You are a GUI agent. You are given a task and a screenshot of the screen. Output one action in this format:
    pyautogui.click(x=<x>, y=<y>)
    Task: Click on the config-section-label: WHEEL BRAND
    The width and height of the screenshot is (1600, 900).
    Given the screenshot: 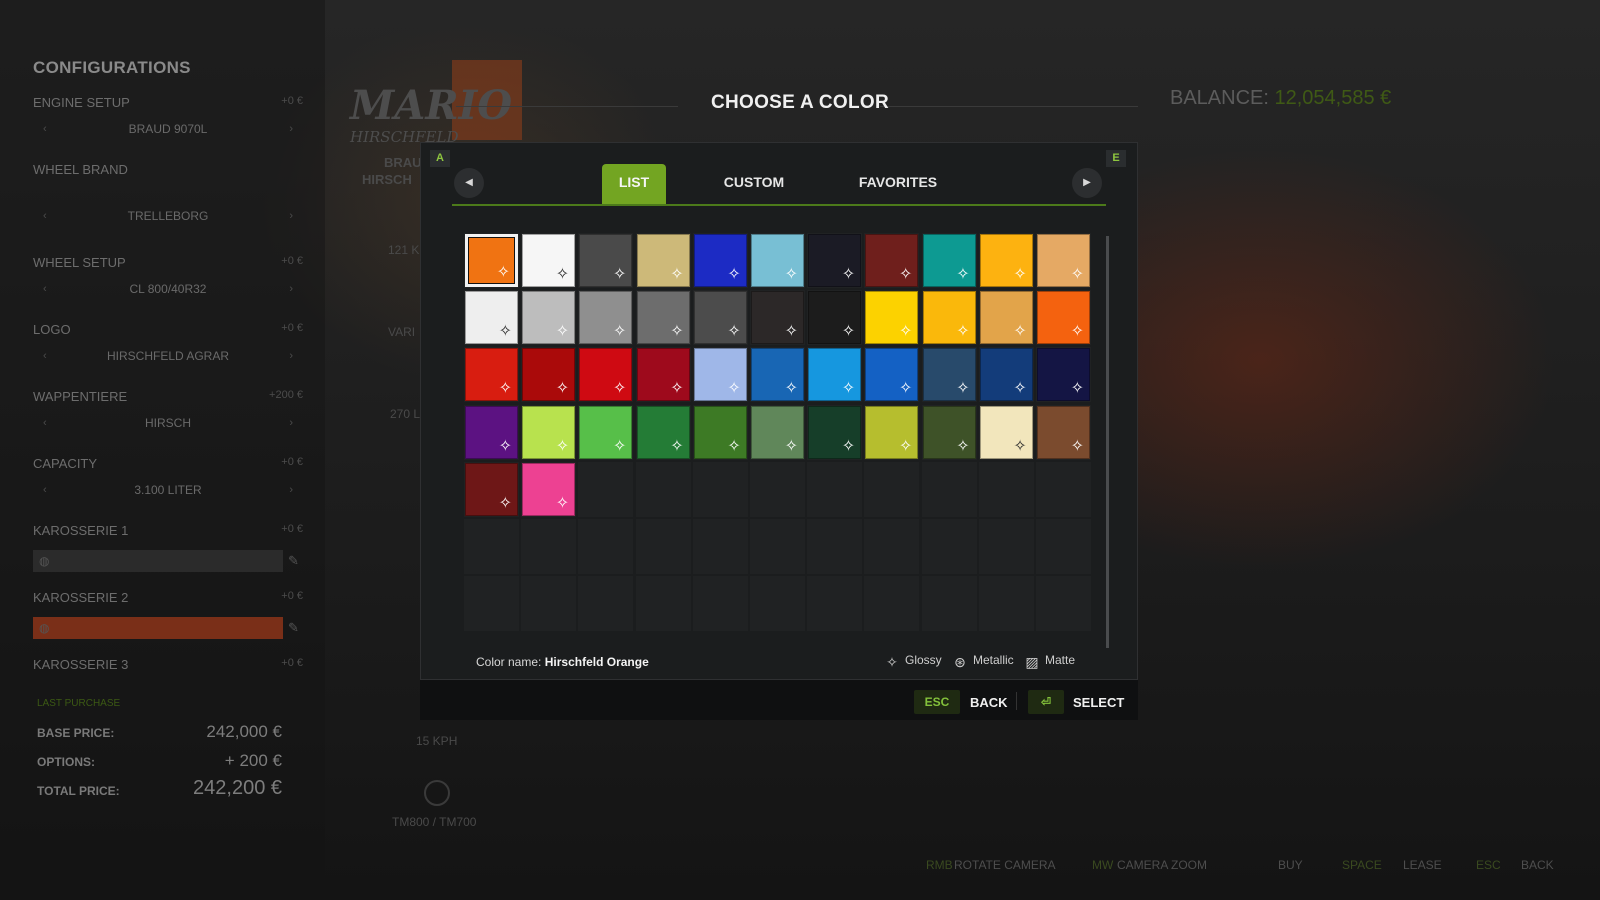 What is the action you would take?
    pyautogui.click(x=80, y=169)
    